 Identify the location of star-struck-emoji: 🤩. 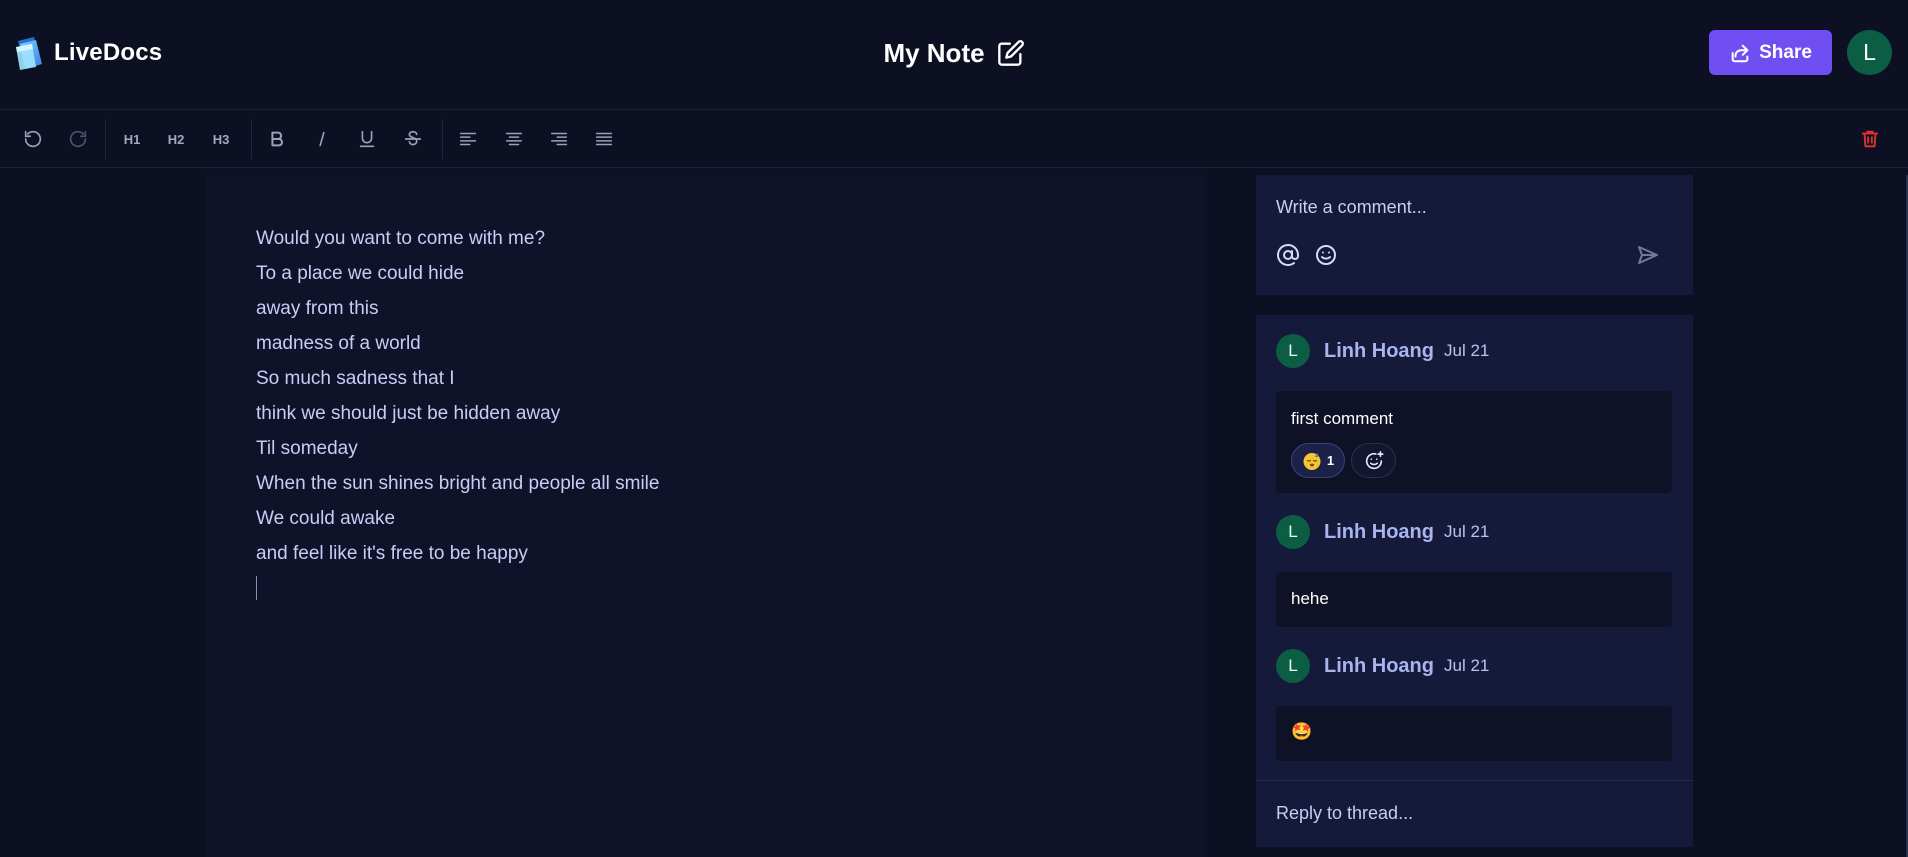
(1302, 731).